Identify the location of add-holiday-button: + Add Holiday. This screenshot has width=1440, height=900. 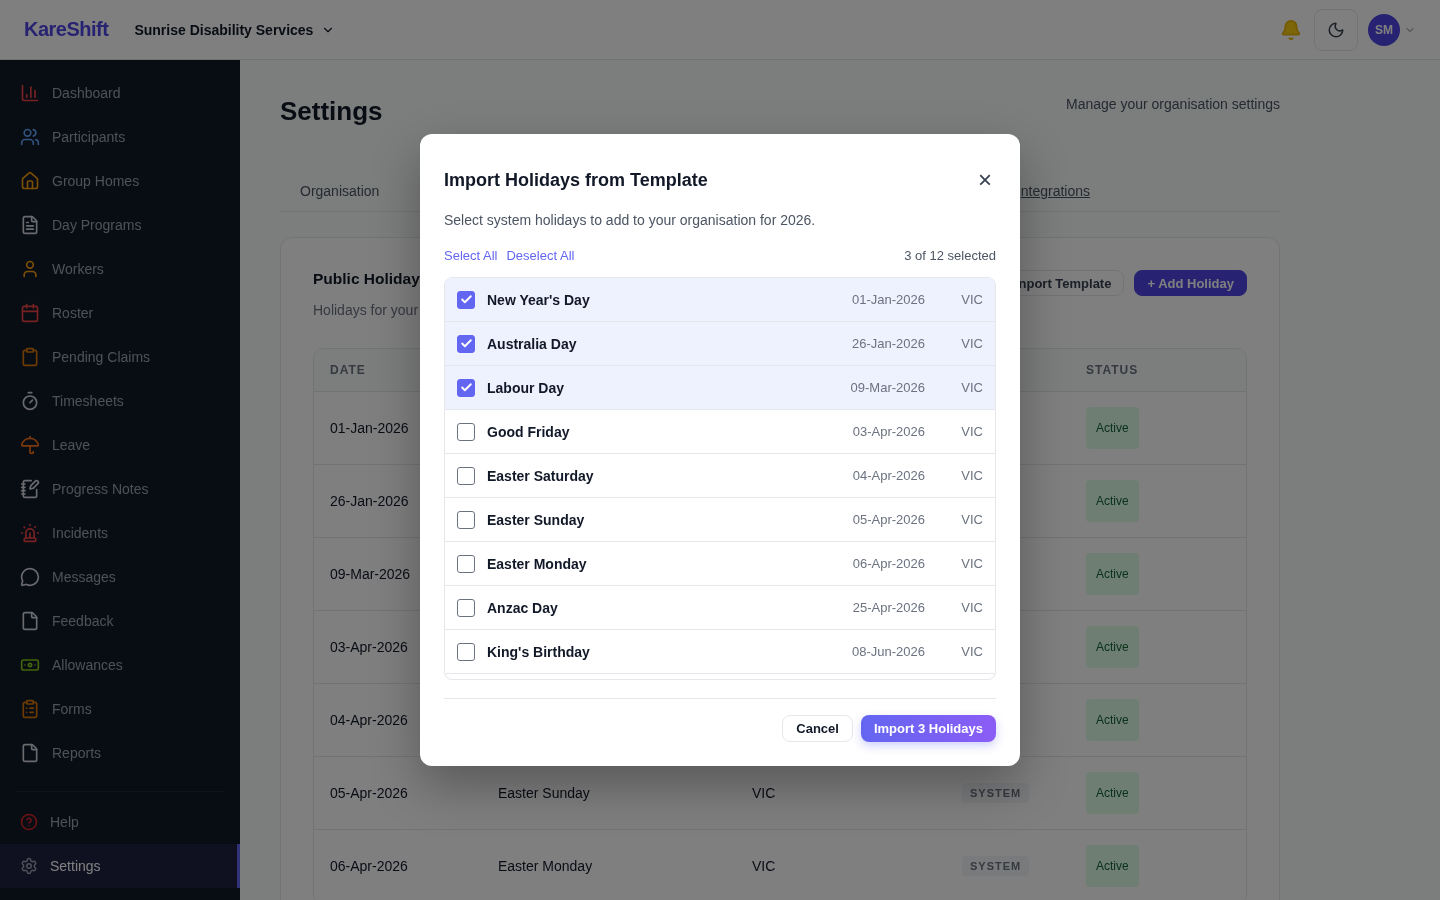
(1190, 283).